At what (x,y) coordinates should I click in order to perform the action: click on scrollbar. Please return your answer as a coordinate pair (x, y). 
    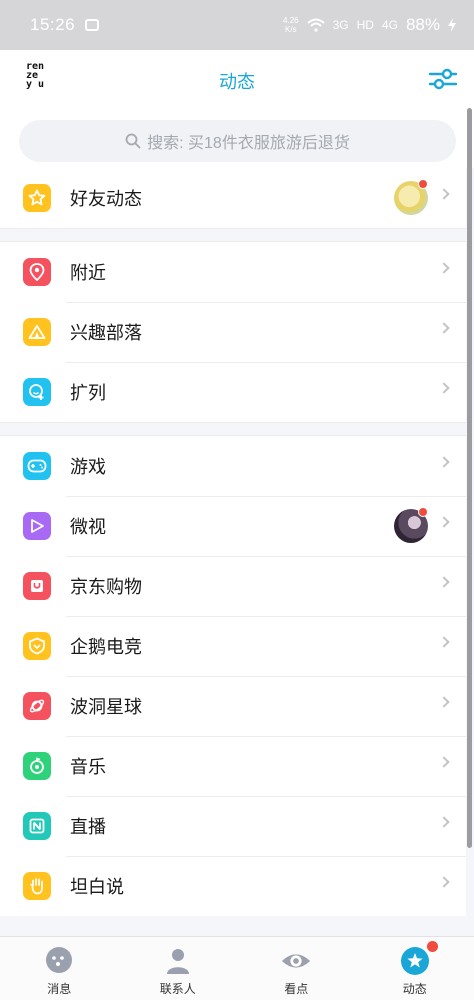
    Looking at the image, I should click on (469, 478).